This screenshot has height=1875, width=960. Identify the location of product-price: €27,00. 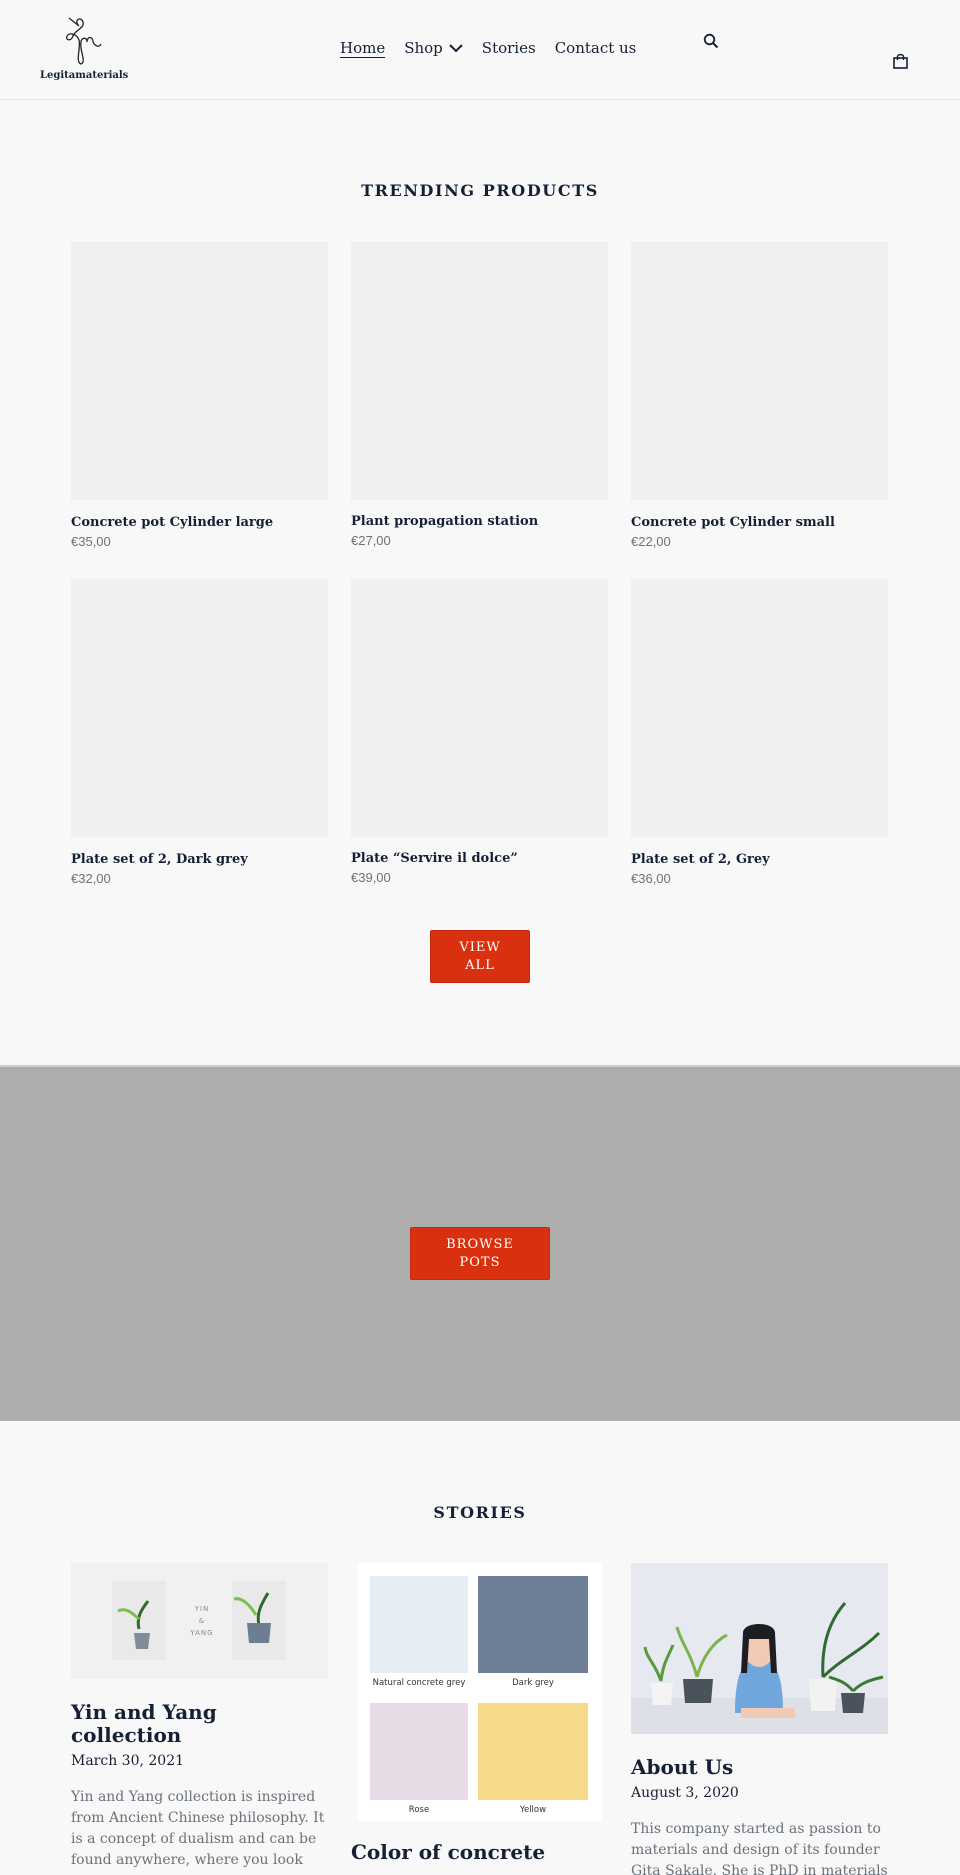
(371, 540).